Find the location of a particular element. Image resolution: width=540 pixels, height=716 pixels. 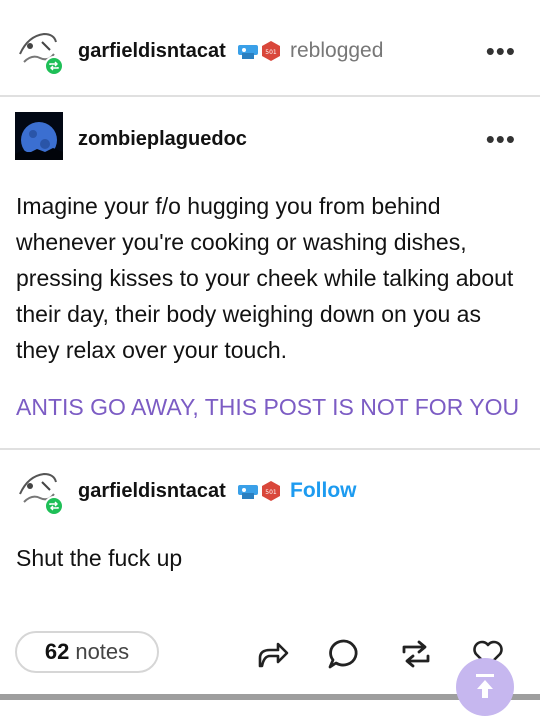

reblogged-label: reblogged is located at coordinates (337, 50).